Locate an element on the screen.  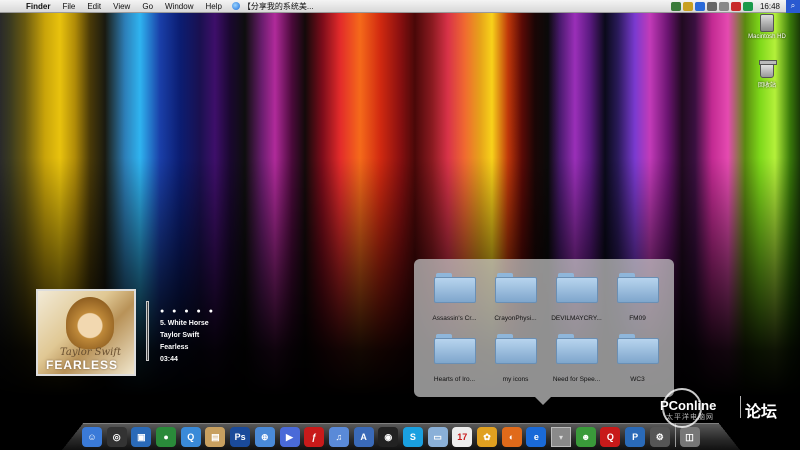
watermark-separator is located at coordinates (740, 407).